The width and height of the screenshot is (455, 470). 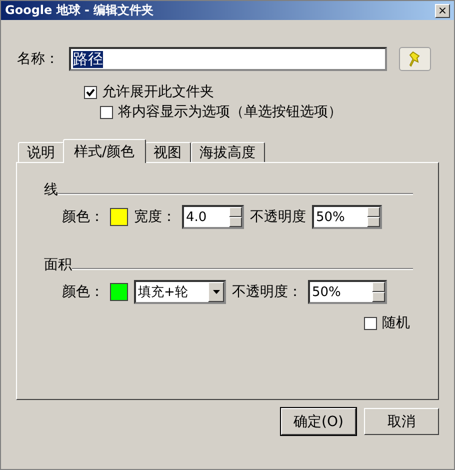 What do you see at coordinates (38, 59) in the screenshot?
I see `name-label: 名称：` at bounding box center [38, 59].